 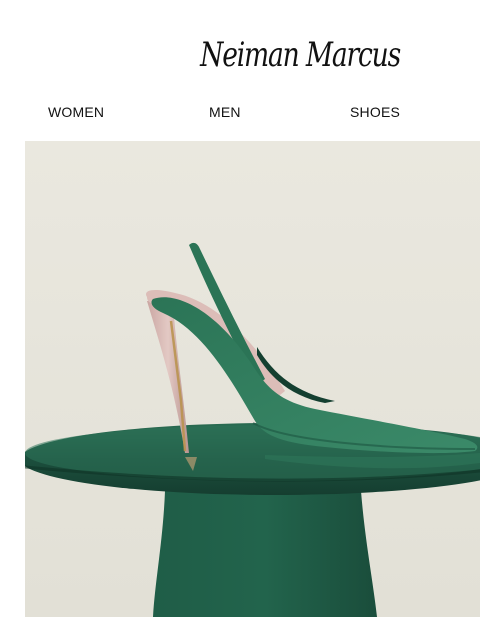 I want to click on brand-logo-text: Neiman Marcus, so click(x=300, y=55).